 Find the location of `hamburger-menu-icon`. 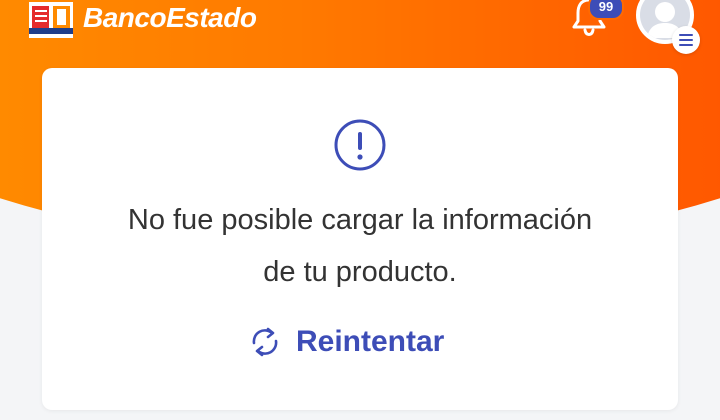

hamburger-menu-icon is located at coordinates (686, 40).